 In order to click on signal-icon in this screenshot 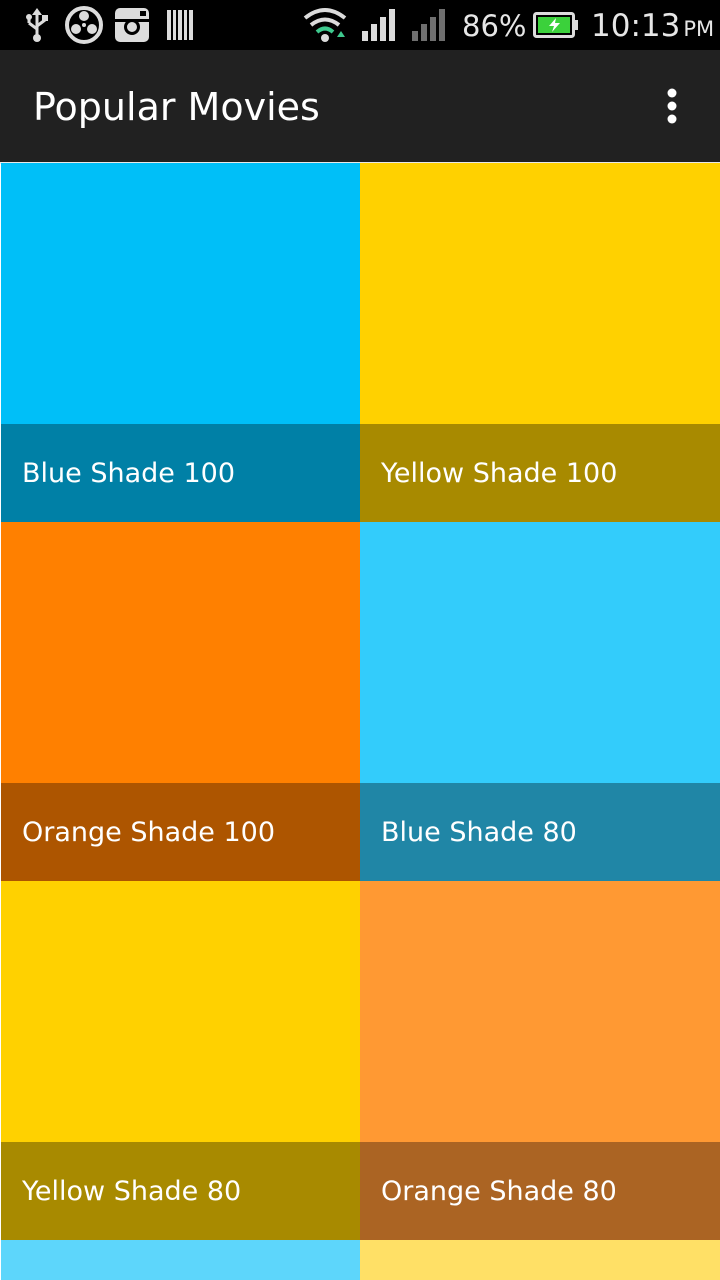, I will do `click(378, 25)`.